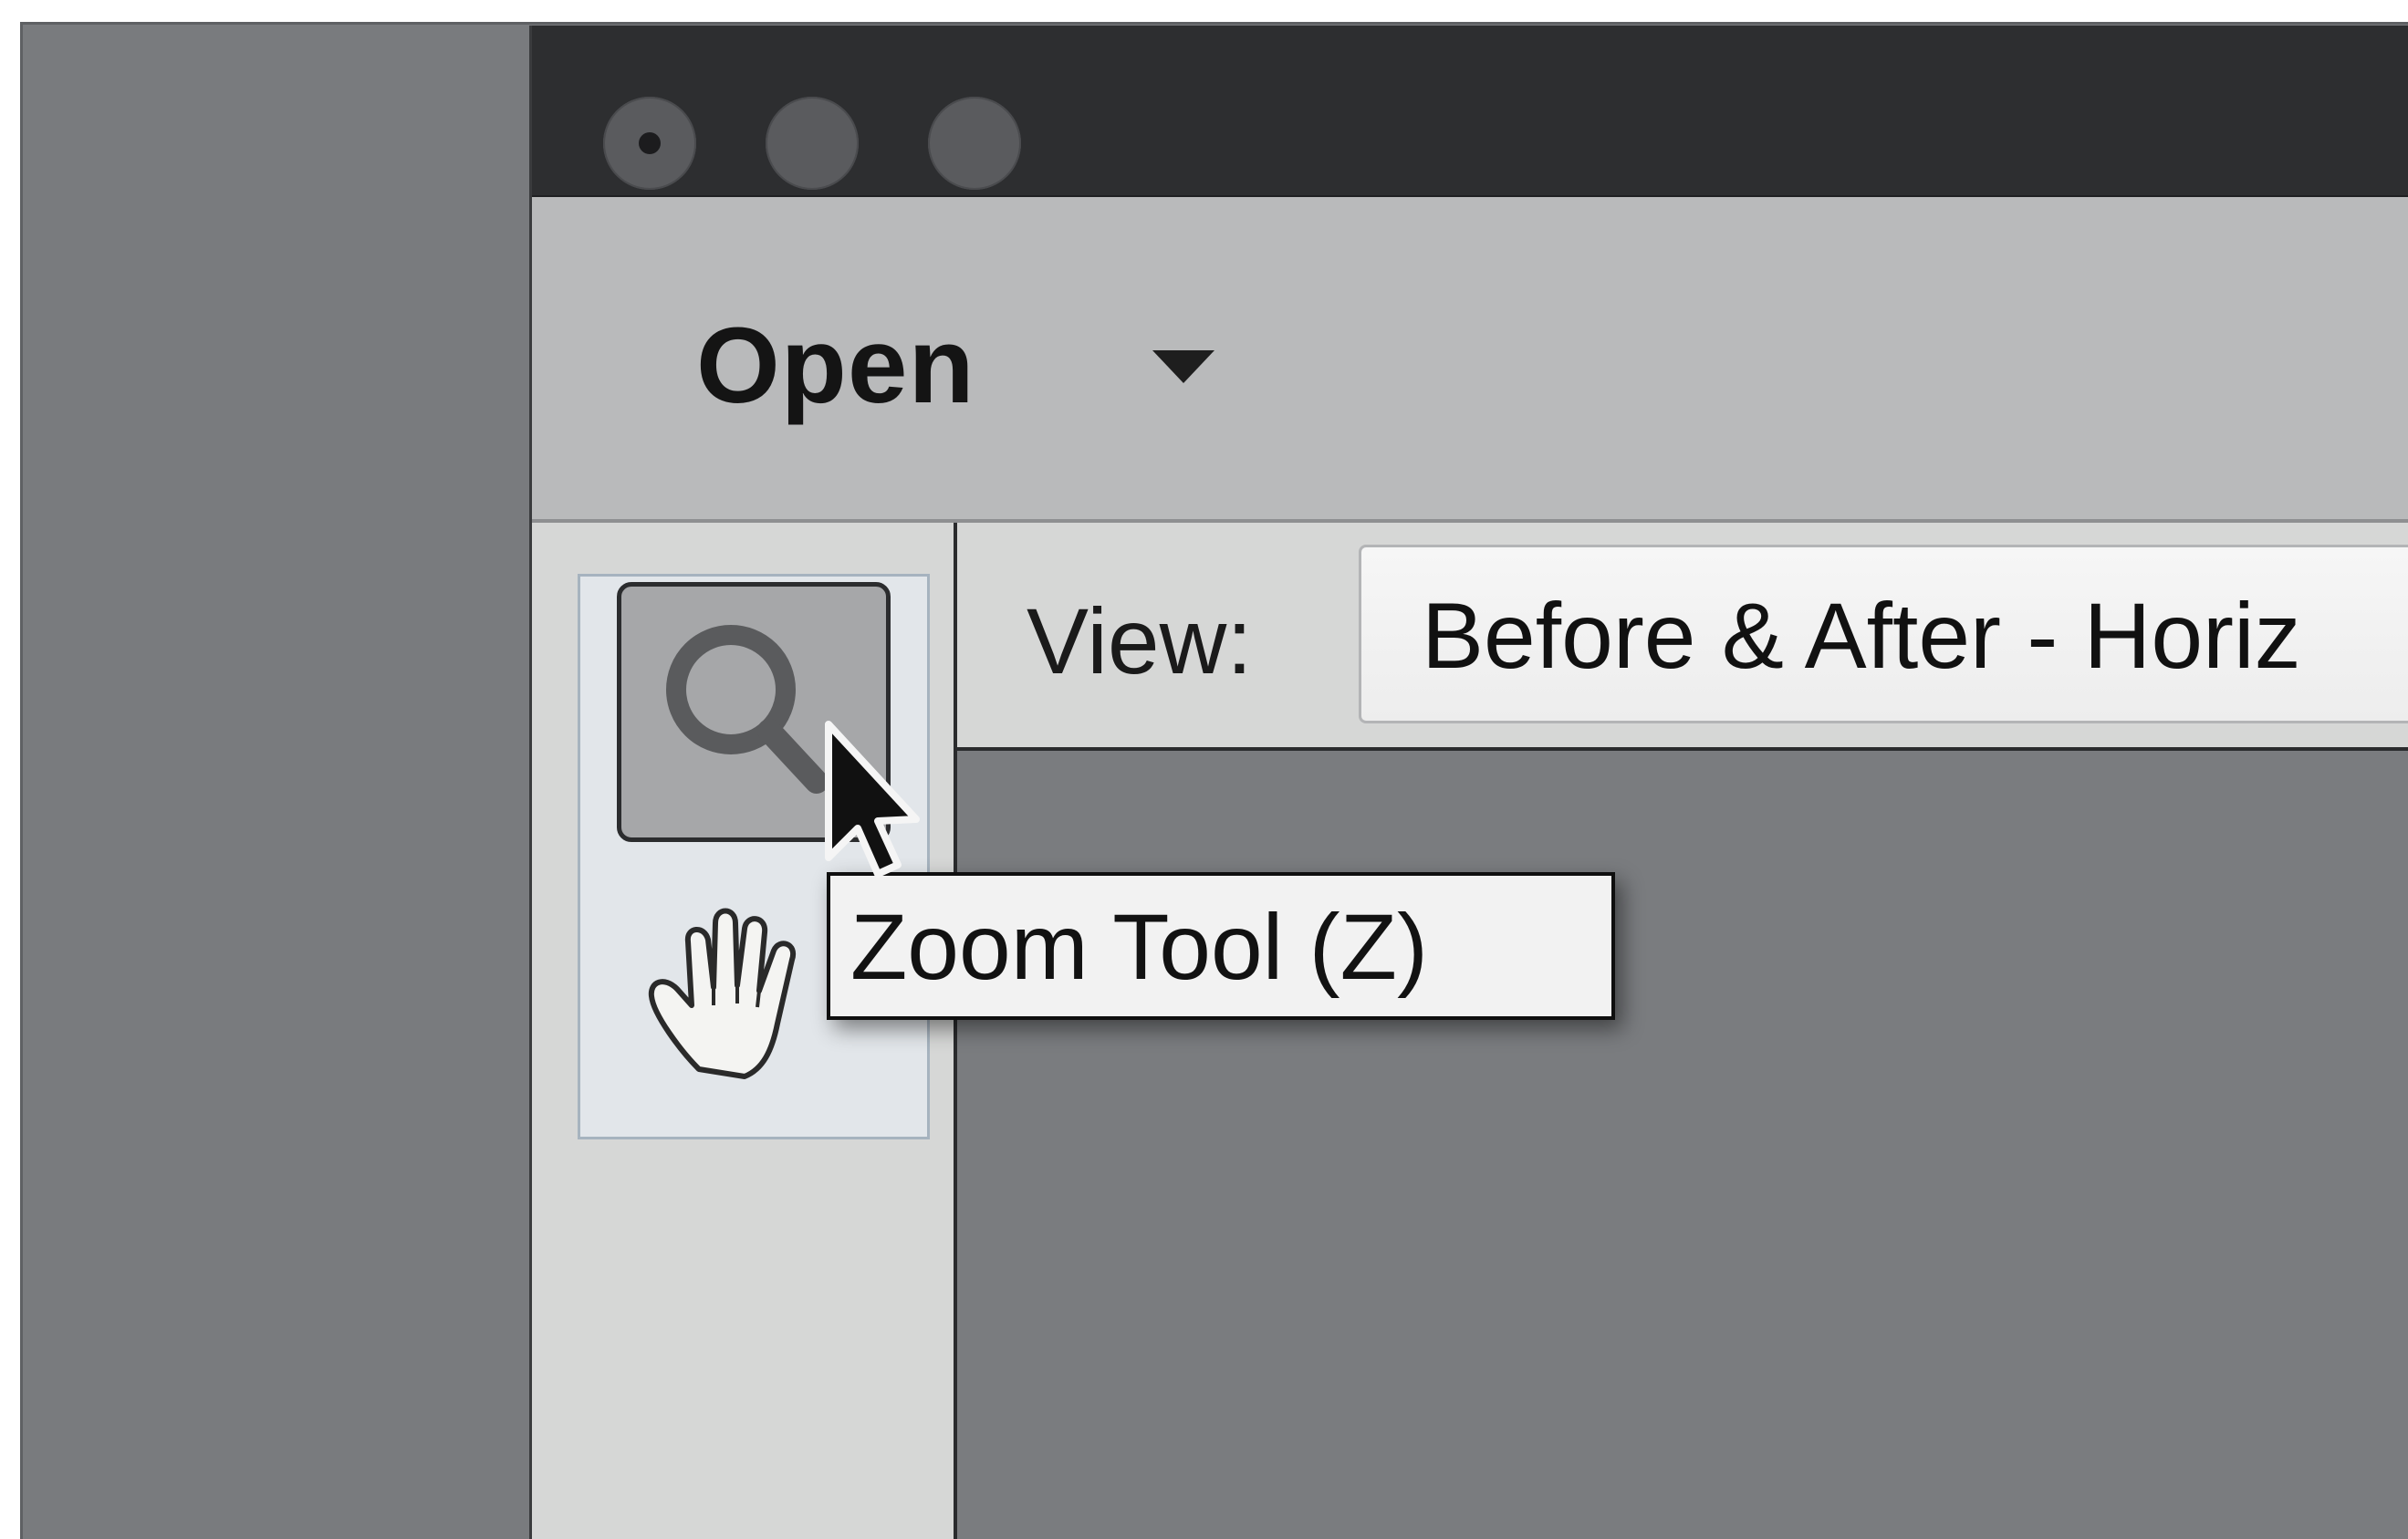 This screenshot has height=1539, width=2408. I want to click on tooltip: Zoom Tool (Z), so click(1221, 946).